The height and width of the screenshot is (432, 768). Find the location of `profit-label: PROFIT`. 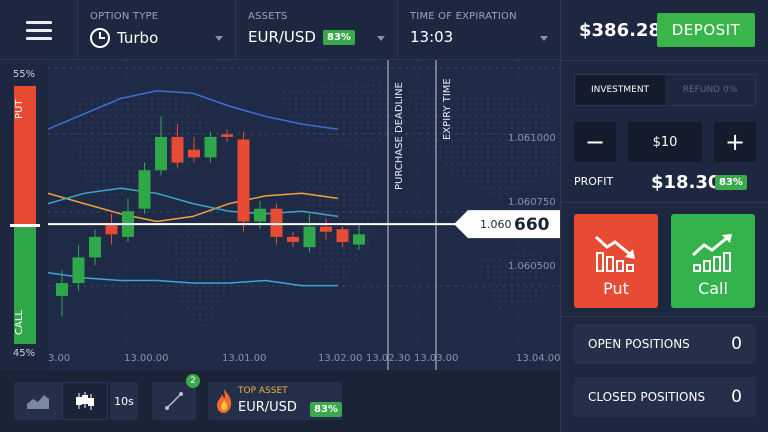

profit-label: PROFIT is located at coordinates (594, 181).